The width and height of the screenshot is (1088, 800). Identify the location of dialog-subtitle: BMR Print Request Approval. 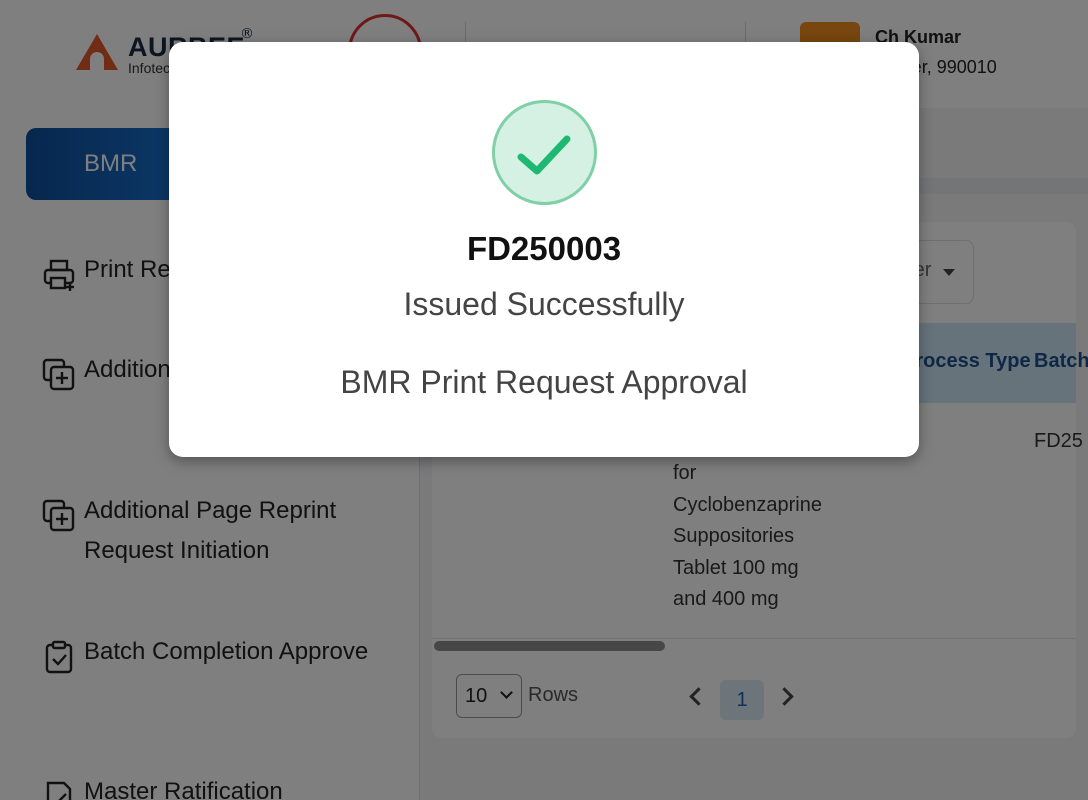
(544, 382).